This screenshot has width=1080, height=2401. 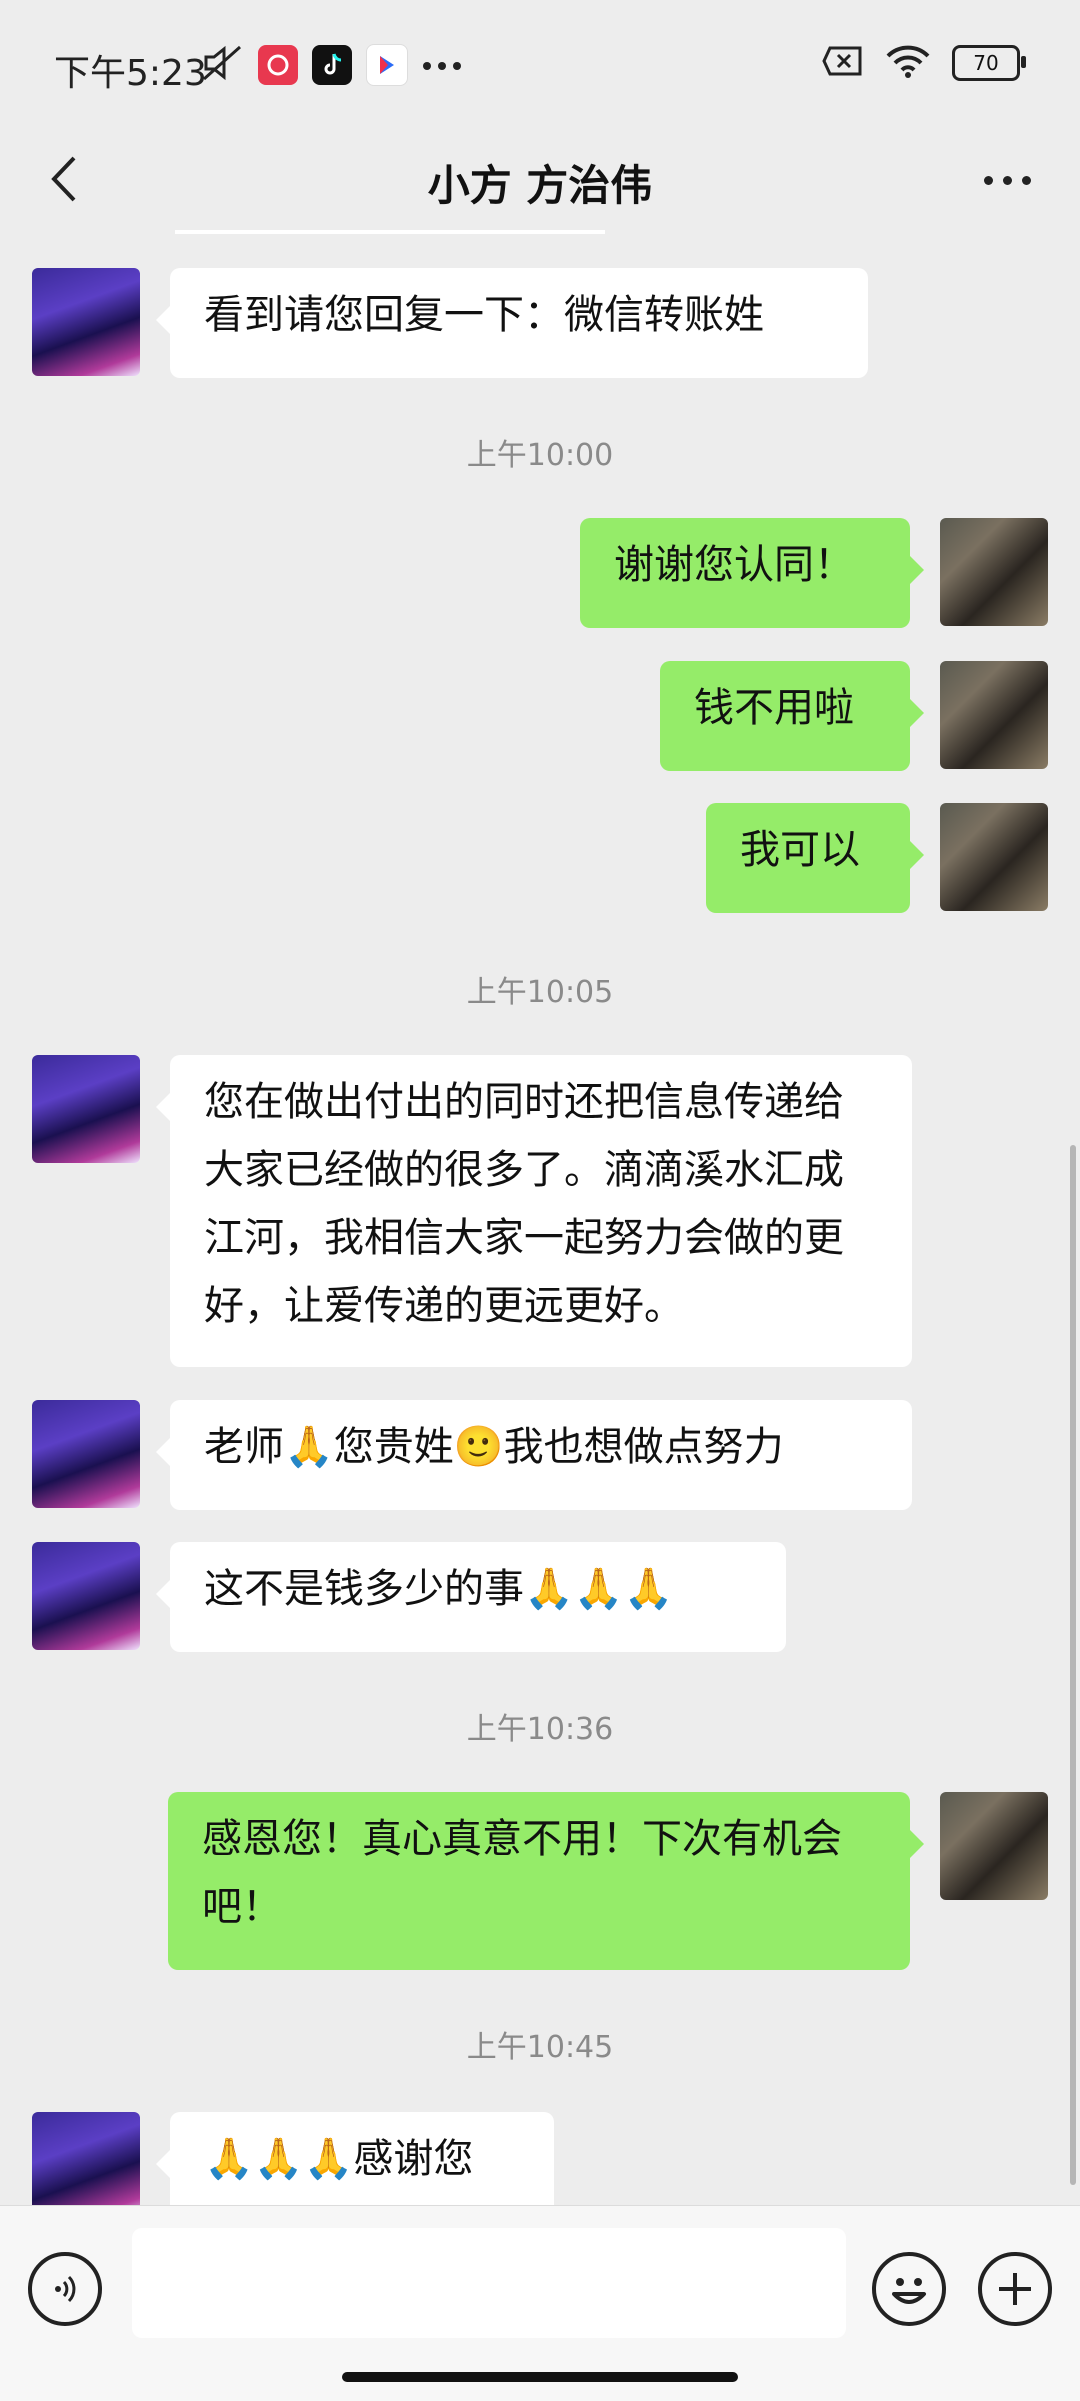 What do you see at coordinates (355, 2158) in the screenshot?
I see `incoming-message: 🙏🙏🙏感谢您` at bounding box center [355, 2158].